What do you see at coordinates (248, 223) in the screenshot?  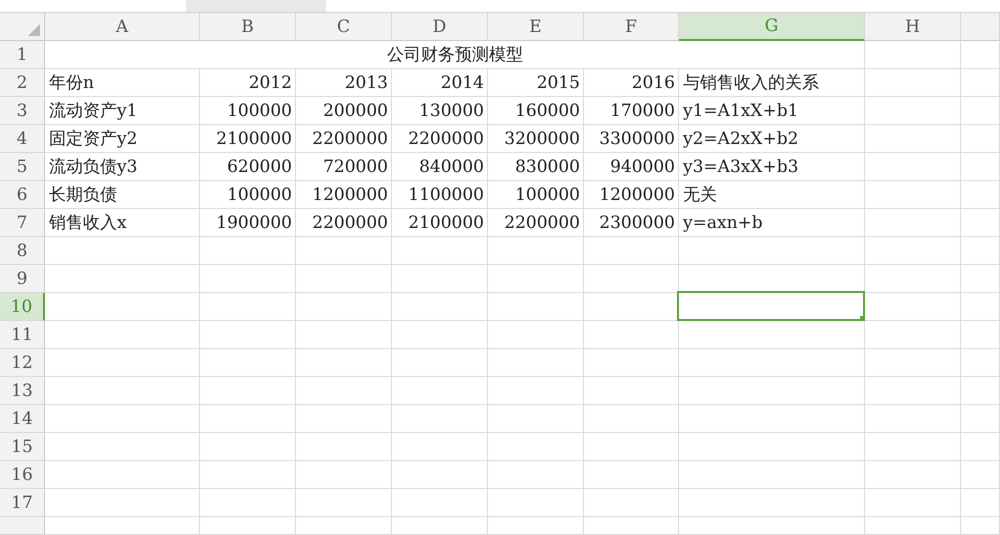 I see `table-cell: 1900000` at bounding box center [248, 223].